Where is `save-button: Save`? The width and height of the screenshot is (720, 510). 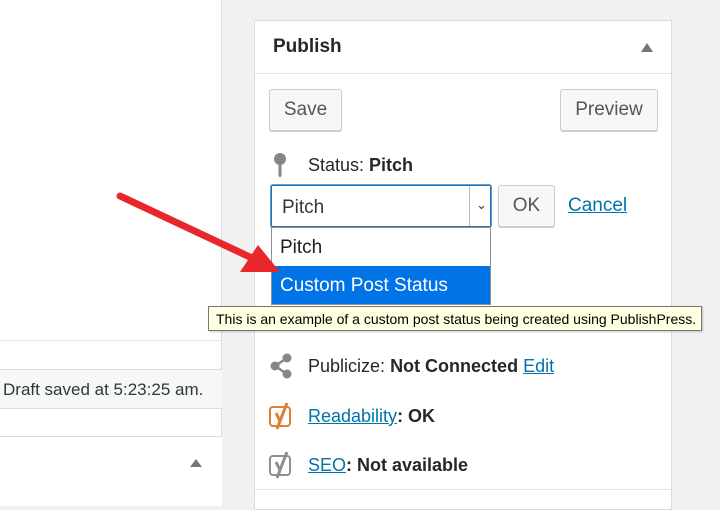
save-button: Save is located at coordinates (305, 110).